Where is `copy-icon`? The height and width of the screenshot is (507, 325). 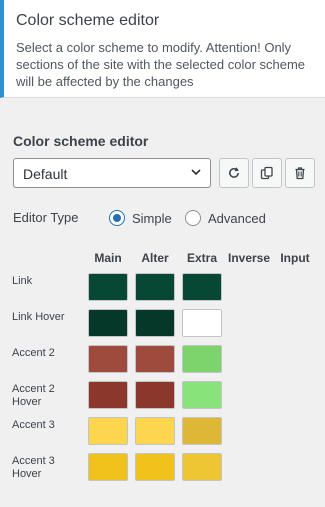 copy-icon is located at coordinates (266, 173).